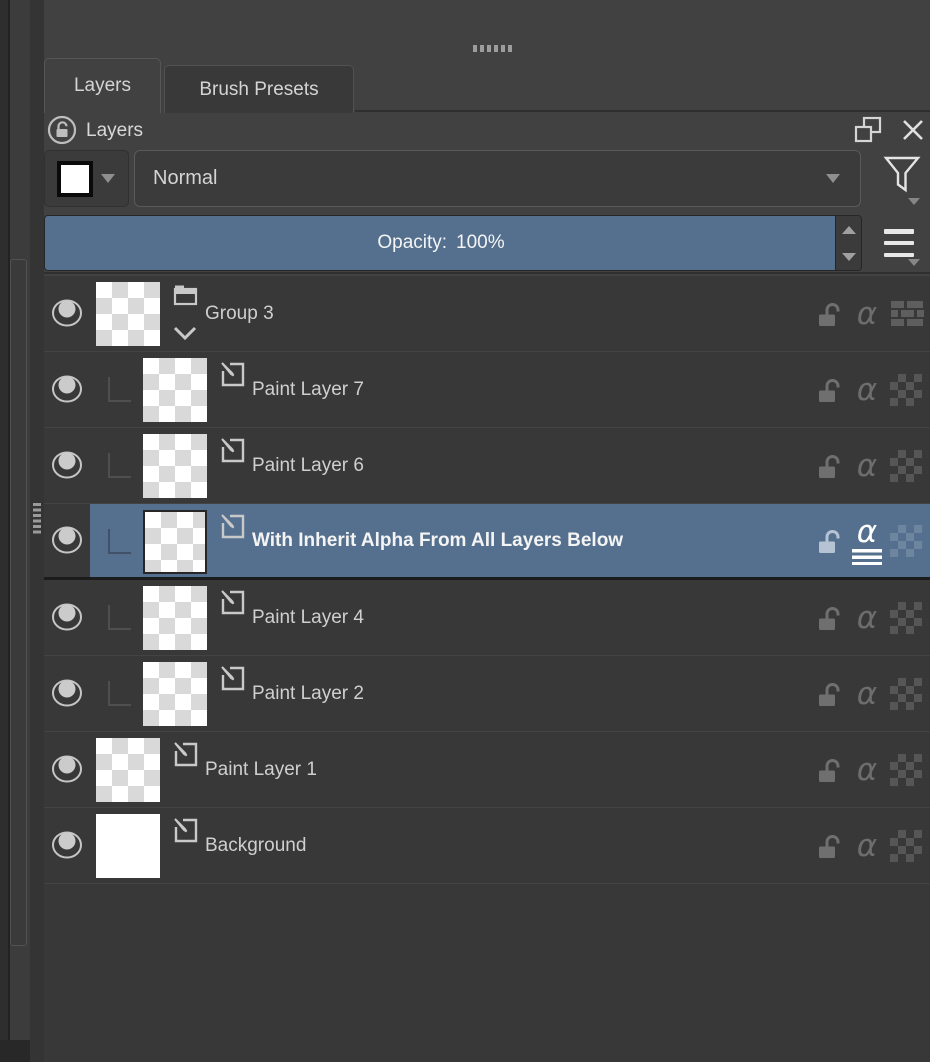 The width and height of the screenshot is (930, 1062). What do you see at coordinates (62, 130) in the screenshot?
I see `lock-circle-icon` at bounding box center [62, 130].